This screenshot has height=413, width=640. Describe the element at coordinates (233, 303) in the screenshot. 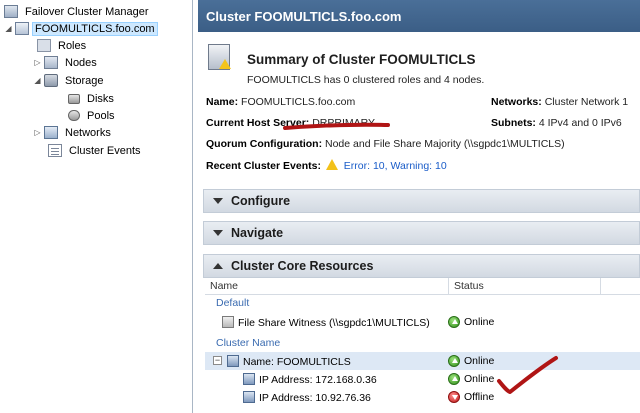

I see `group-label-default: Default` at that location.